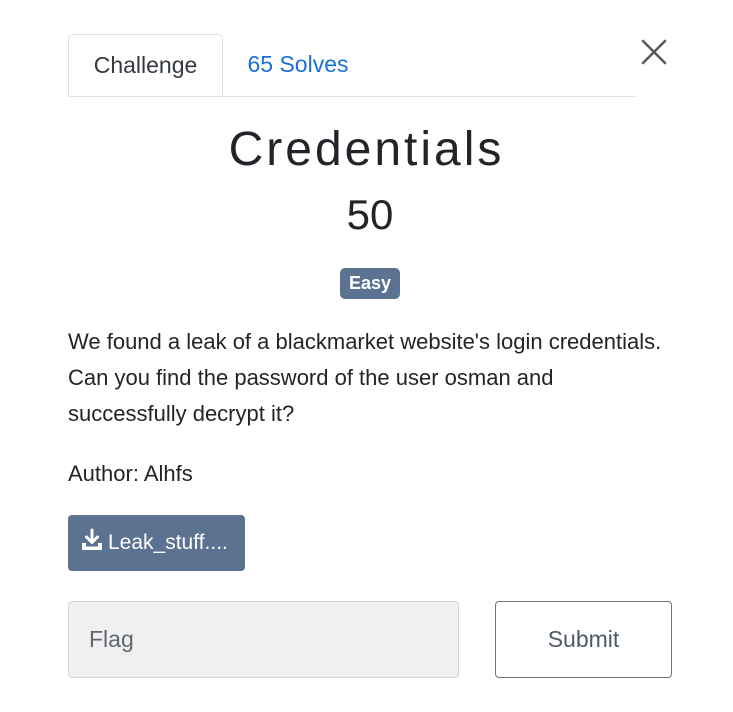  I want to click on tab-solves: 65 Solves, so click(298, 64).